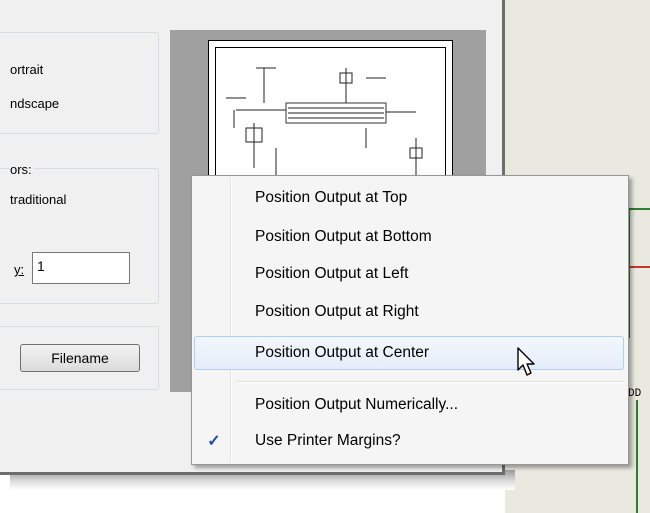  I want to click on portrait-option: ortrait, so click(26, 69).